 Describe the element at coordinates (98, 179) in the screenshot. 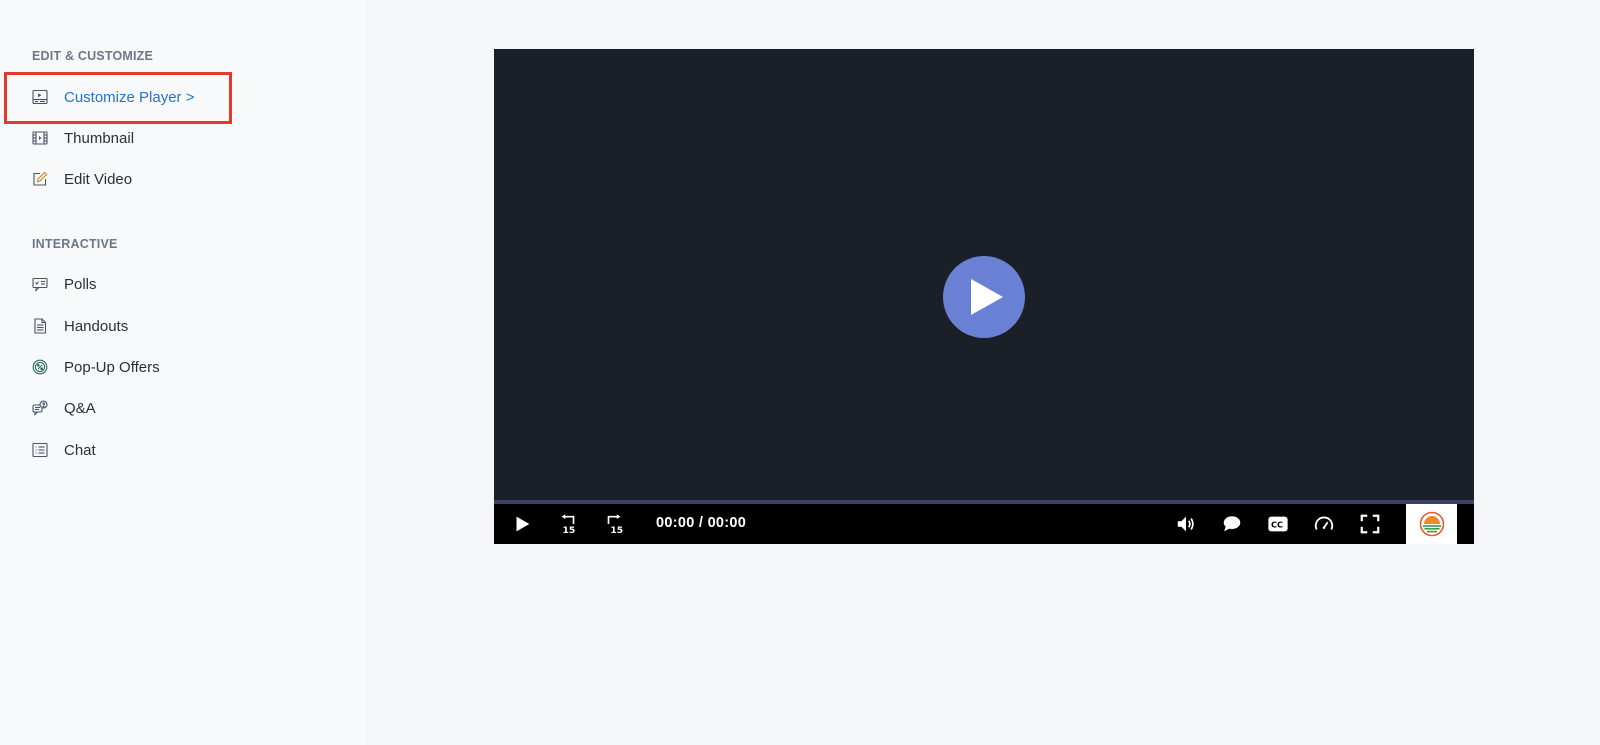

I see `sidebar-item-label: Edit Video` at that location.